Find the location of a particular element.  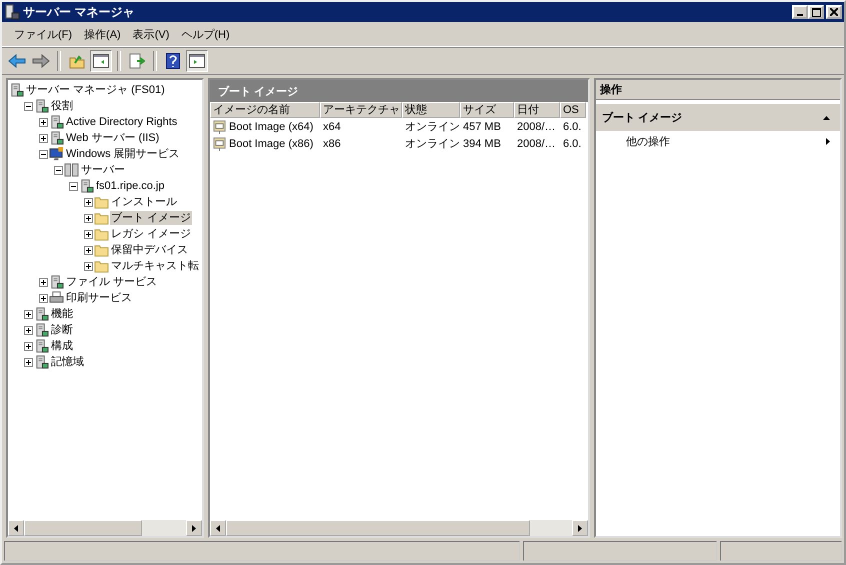

column-header: 日付 is located at coordinates (537, 110).